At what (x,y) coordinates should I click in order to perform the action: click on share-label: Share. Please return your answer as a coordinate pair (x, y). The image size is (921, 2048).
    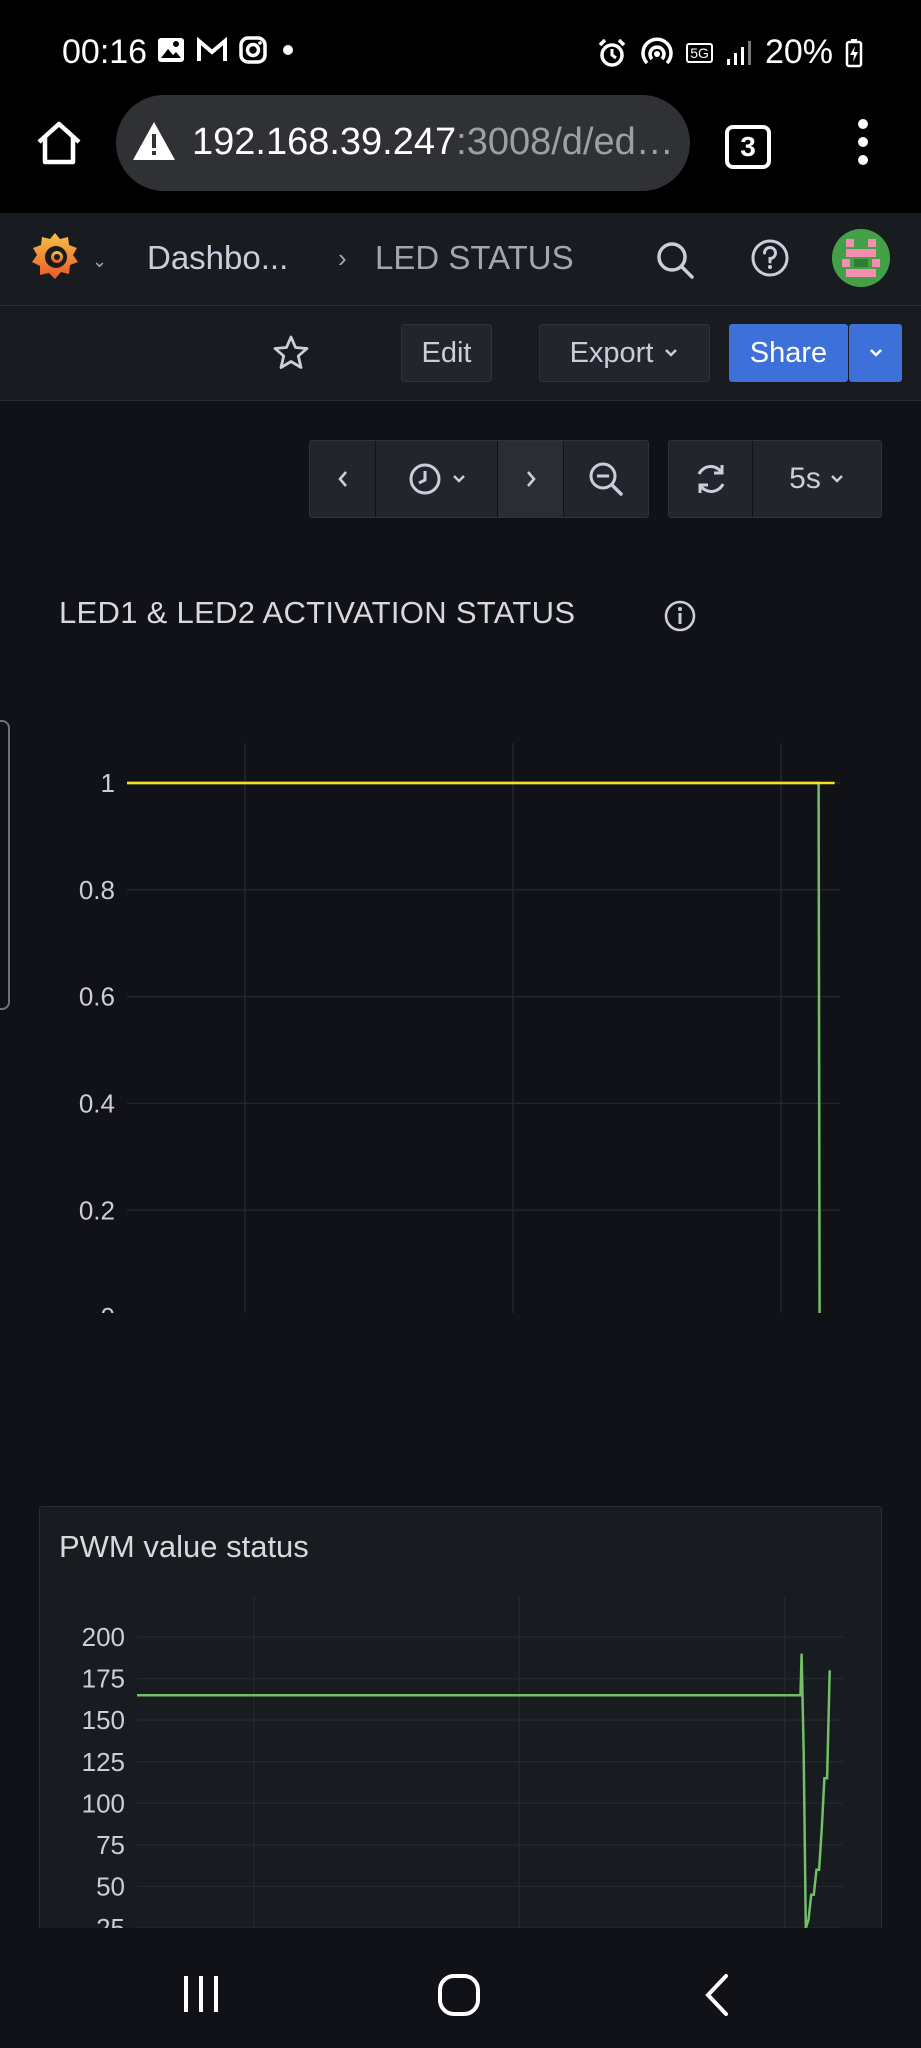
    Looking at the image, I should click on (788, 352).